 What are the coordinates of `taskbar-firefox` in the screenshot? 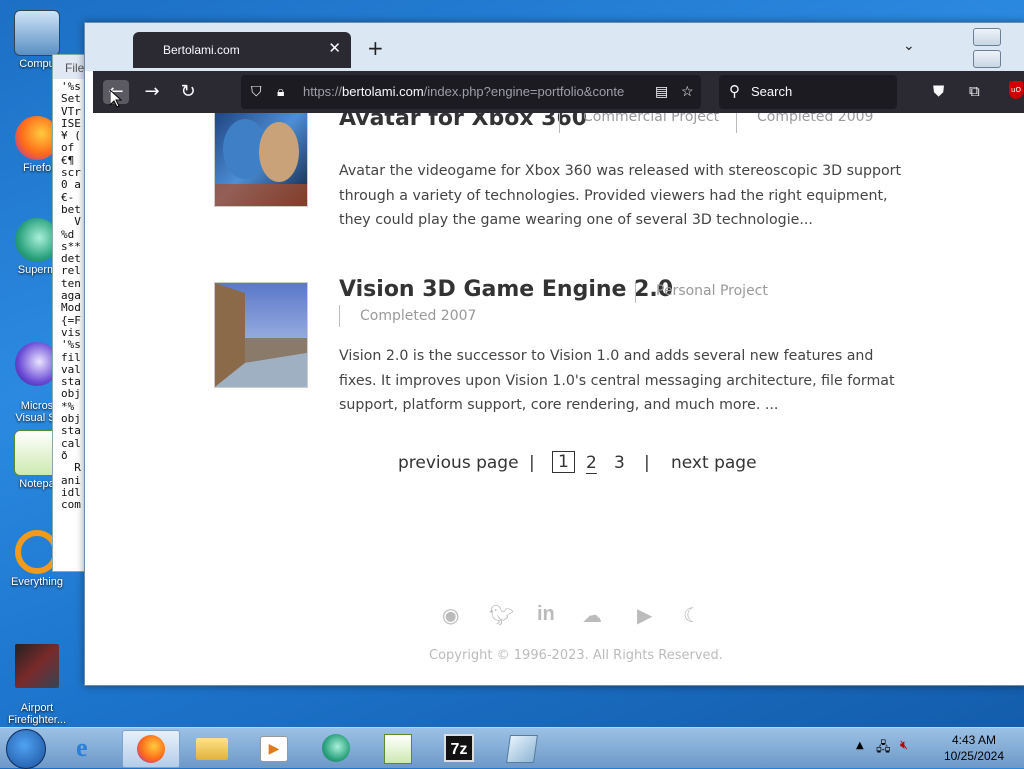 It's located at (151, 749).